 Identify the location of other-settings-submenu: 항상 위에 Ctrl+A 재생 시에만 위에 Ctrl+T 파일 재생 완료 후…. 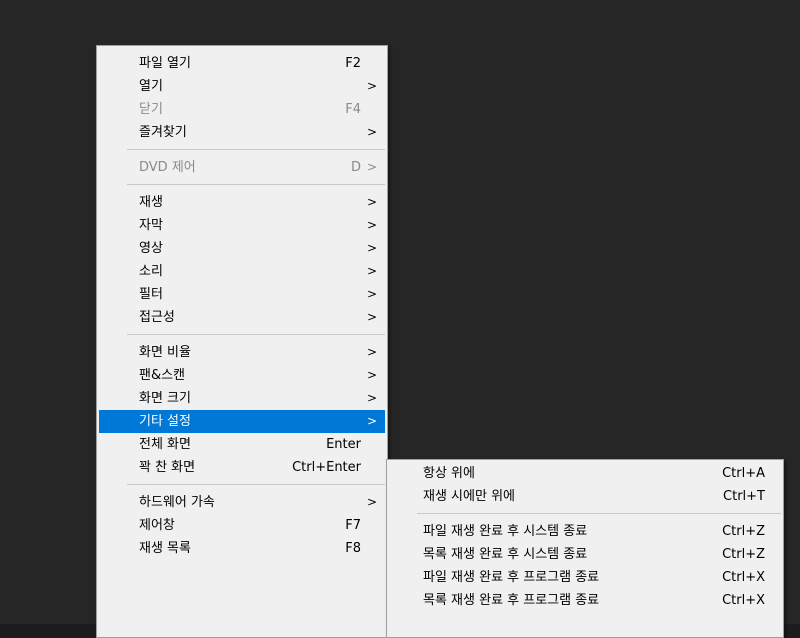
(585, 548).